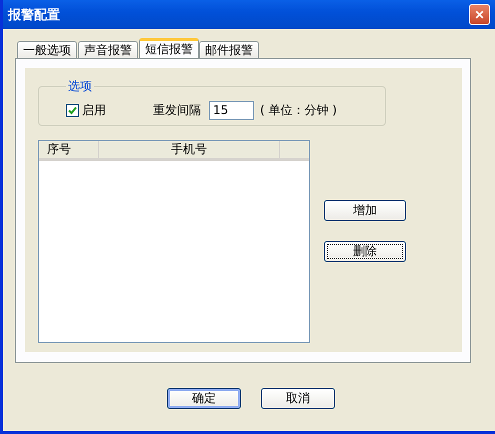  What do you see at coordinates (47, 49) in the screenshot?
I see `tab: 一般选项` at bounding box center [47, 49].